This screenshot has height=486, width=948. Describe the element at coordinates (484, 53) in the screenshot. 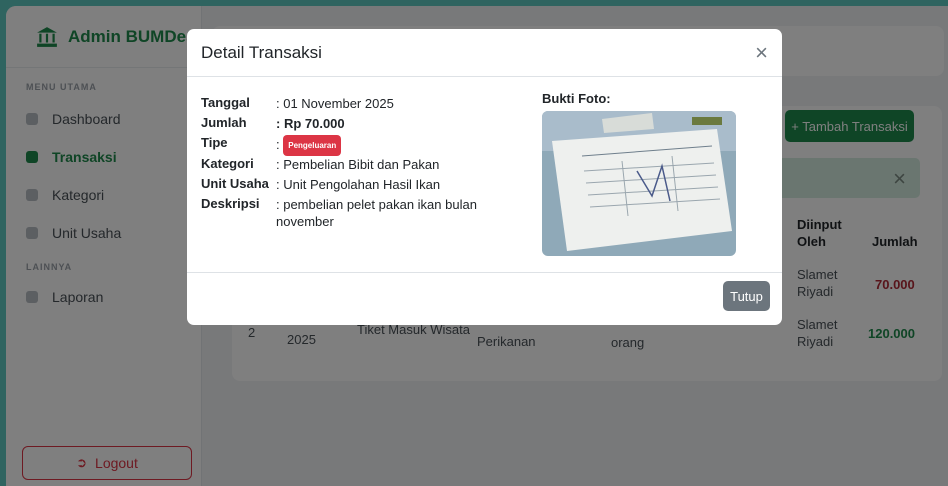

I see `modal-header: Detail Transaksi ×` at that location.